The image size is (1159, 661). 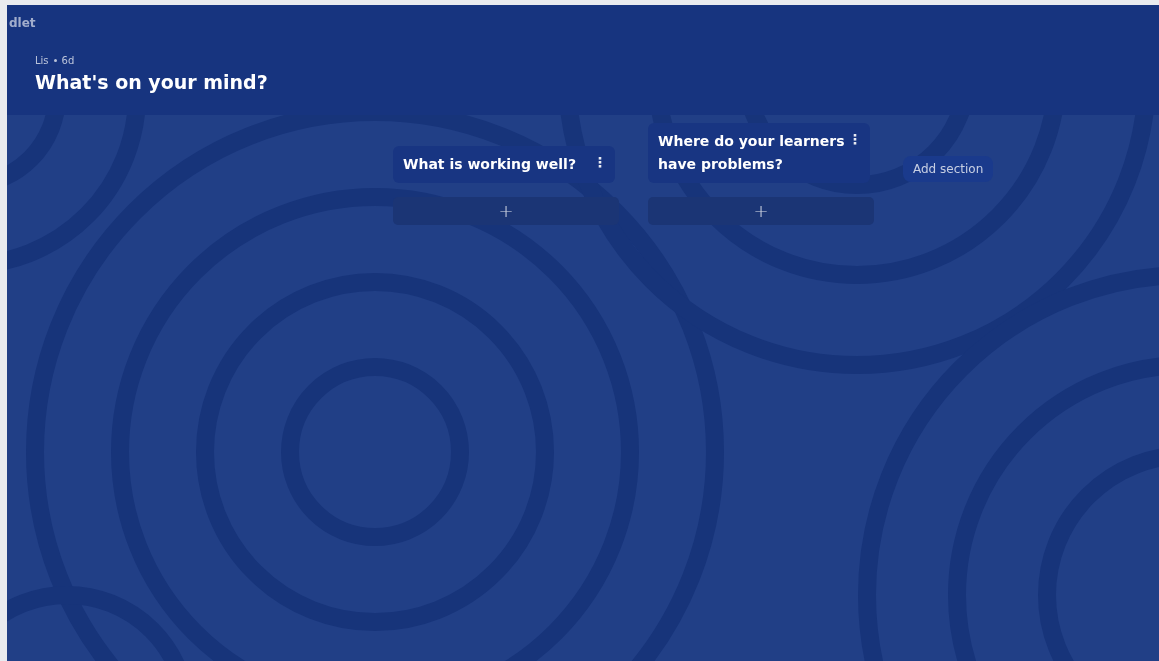 I want to click on author-name: Lis, so click(x=42, y=61).